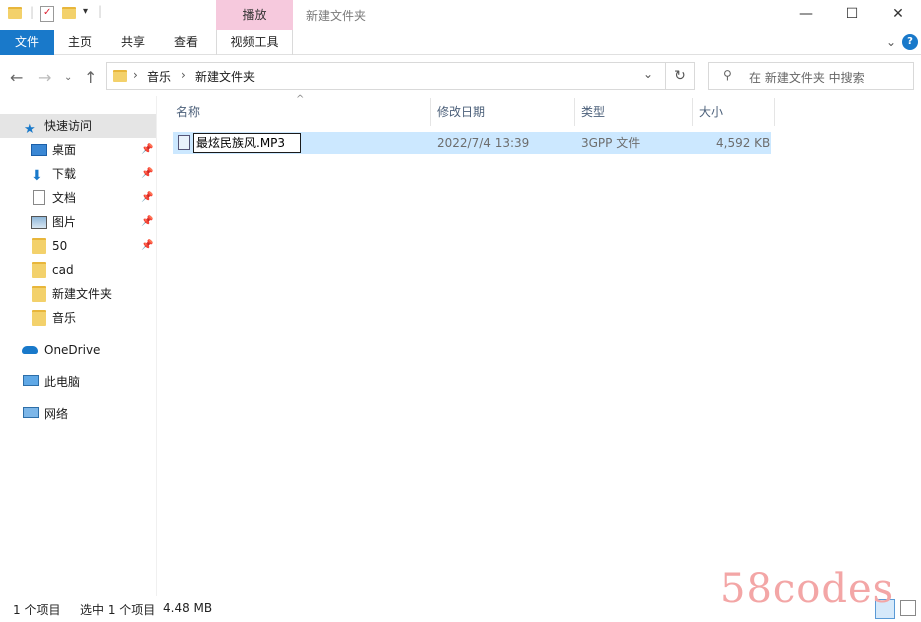  Describe the element at coordinates (78, 174) in the screenshot. I see `nav-item-downloads: ⬇ 下载 📌` at that location.